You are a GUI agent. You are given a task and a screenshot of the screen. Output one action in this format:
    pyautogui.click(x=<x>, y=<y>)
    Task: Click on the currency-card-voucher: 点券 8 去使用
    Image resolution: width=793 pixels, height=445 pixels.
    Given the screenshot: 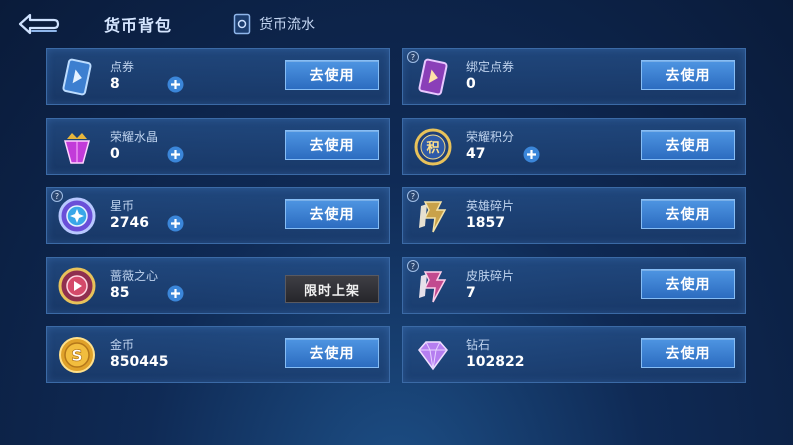 What is the action you would take?
    pyautogui.click(x=218, y=76)
    